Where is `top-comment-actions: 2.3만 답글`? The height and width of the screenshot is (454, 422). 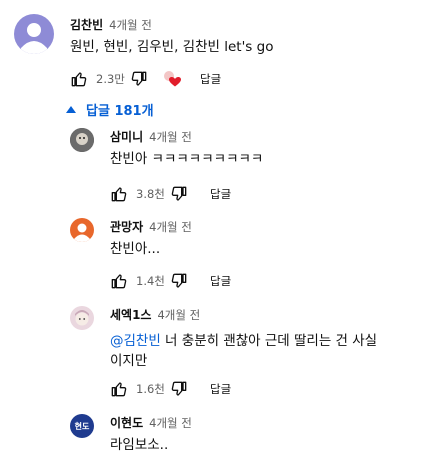
top-comment-actions: 2.3만 답글 is located at coordinates (145, 79).